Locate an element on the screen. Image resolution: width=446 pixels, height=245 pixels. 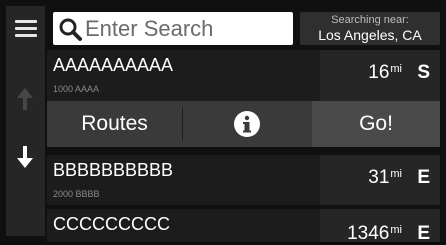
info-icon is located at coordinates (247, 124).